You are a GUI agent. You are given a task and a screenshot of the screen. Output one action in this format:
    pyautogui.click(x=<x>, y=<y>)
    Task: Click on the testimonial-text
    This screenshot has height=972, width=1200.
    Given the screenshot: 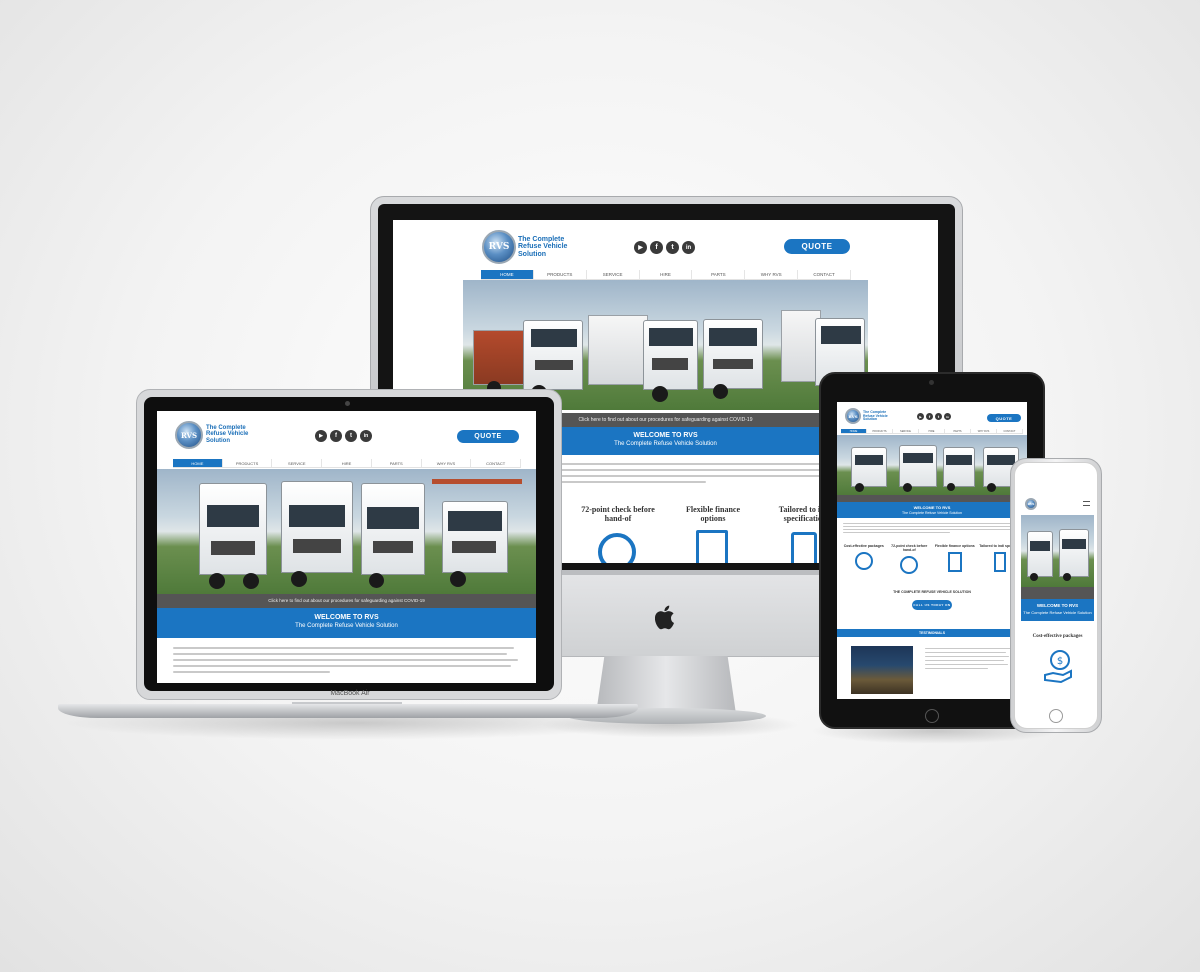 What is the action you would take?
    pyautogui.click(x=970, y=658)
    